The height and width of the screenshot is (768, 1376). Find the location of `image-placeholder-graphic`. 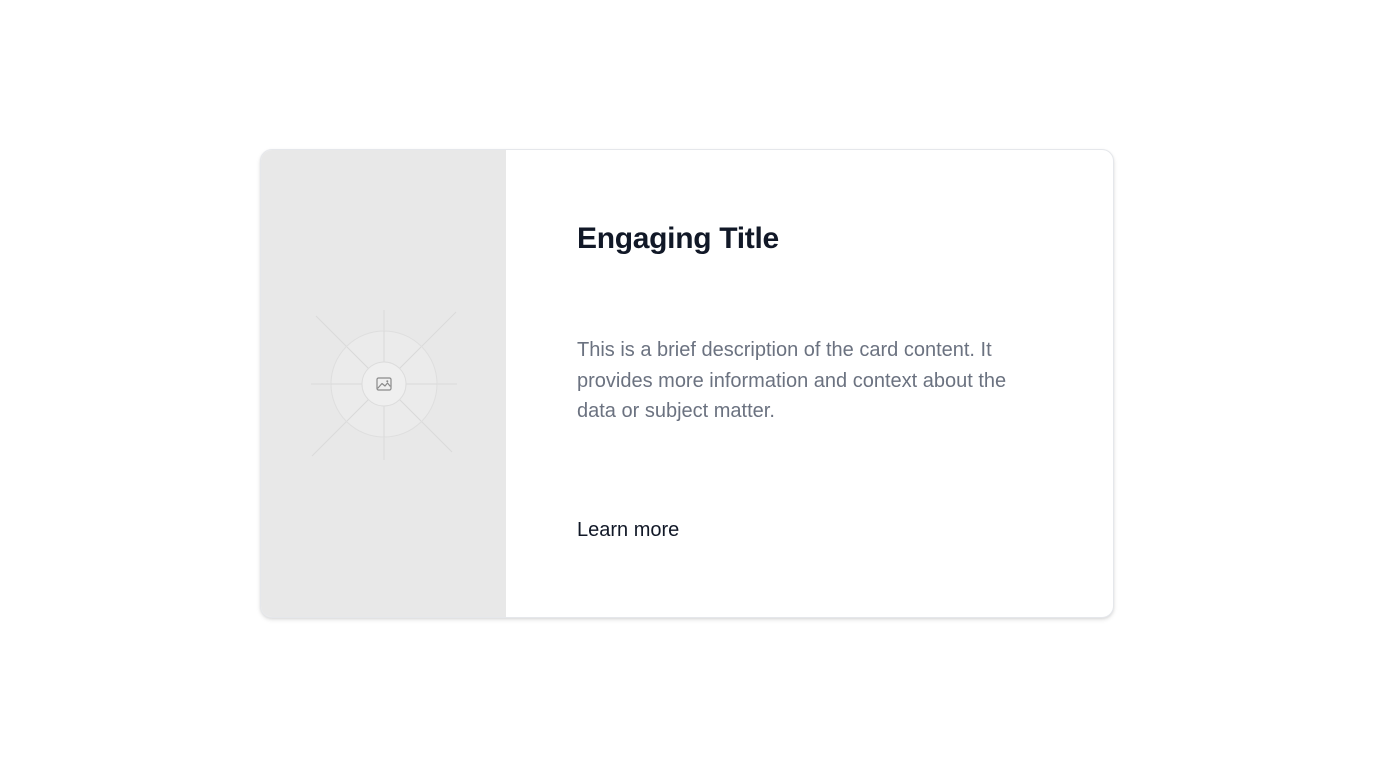

image-placeholder-graphic is located at coordinates (384, 385).